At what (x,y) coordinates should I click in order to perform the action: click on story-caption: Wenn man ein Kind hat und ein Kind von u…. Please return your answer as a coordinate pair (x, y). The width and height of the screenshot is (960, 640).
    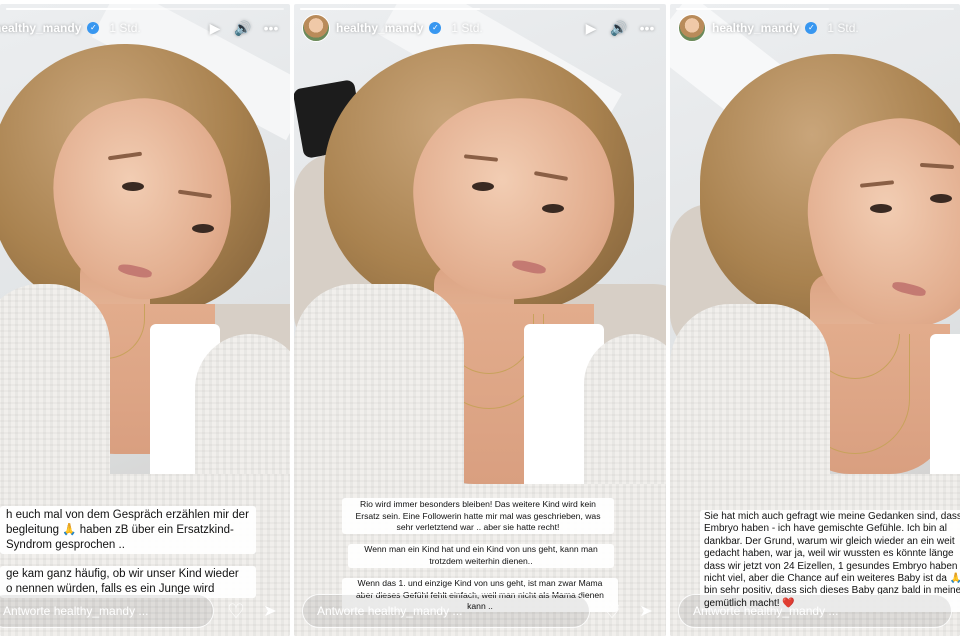
    Looking at the image, I should click on (481, 556).